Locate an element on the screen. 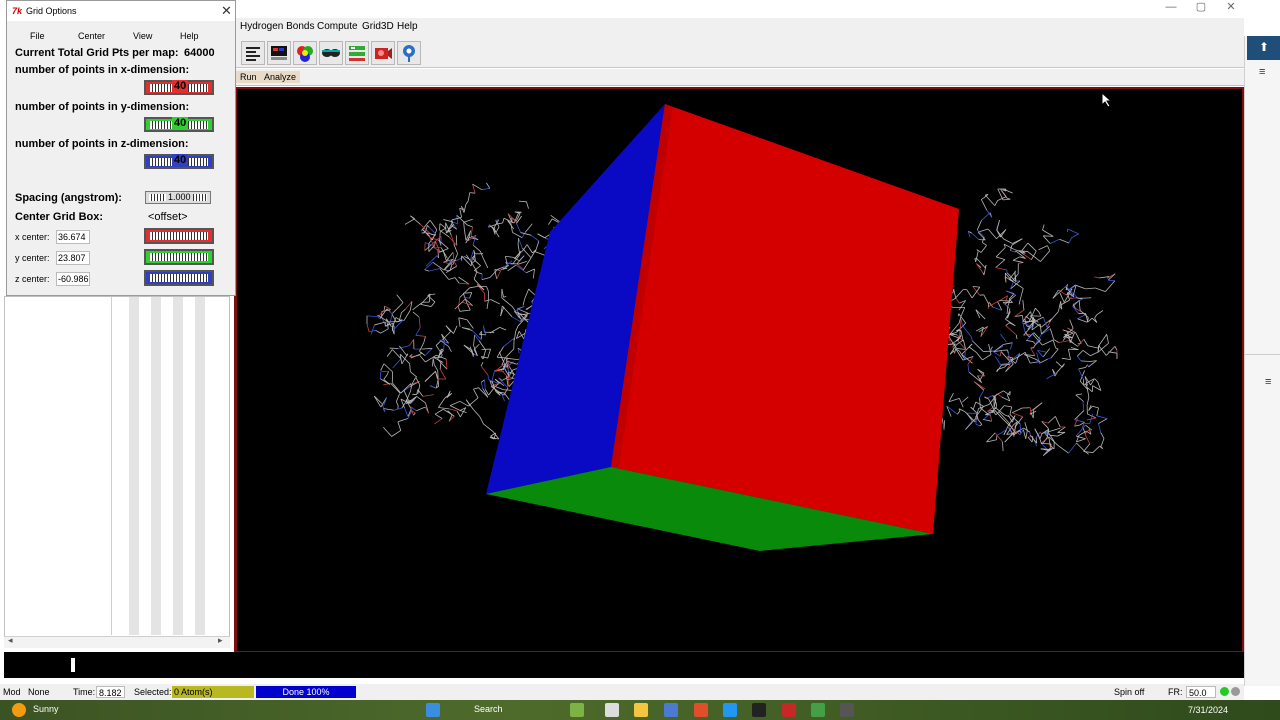 The height and width of the screenshot is (720, 1280). z-center-dial is located at coordinates (179, 278).